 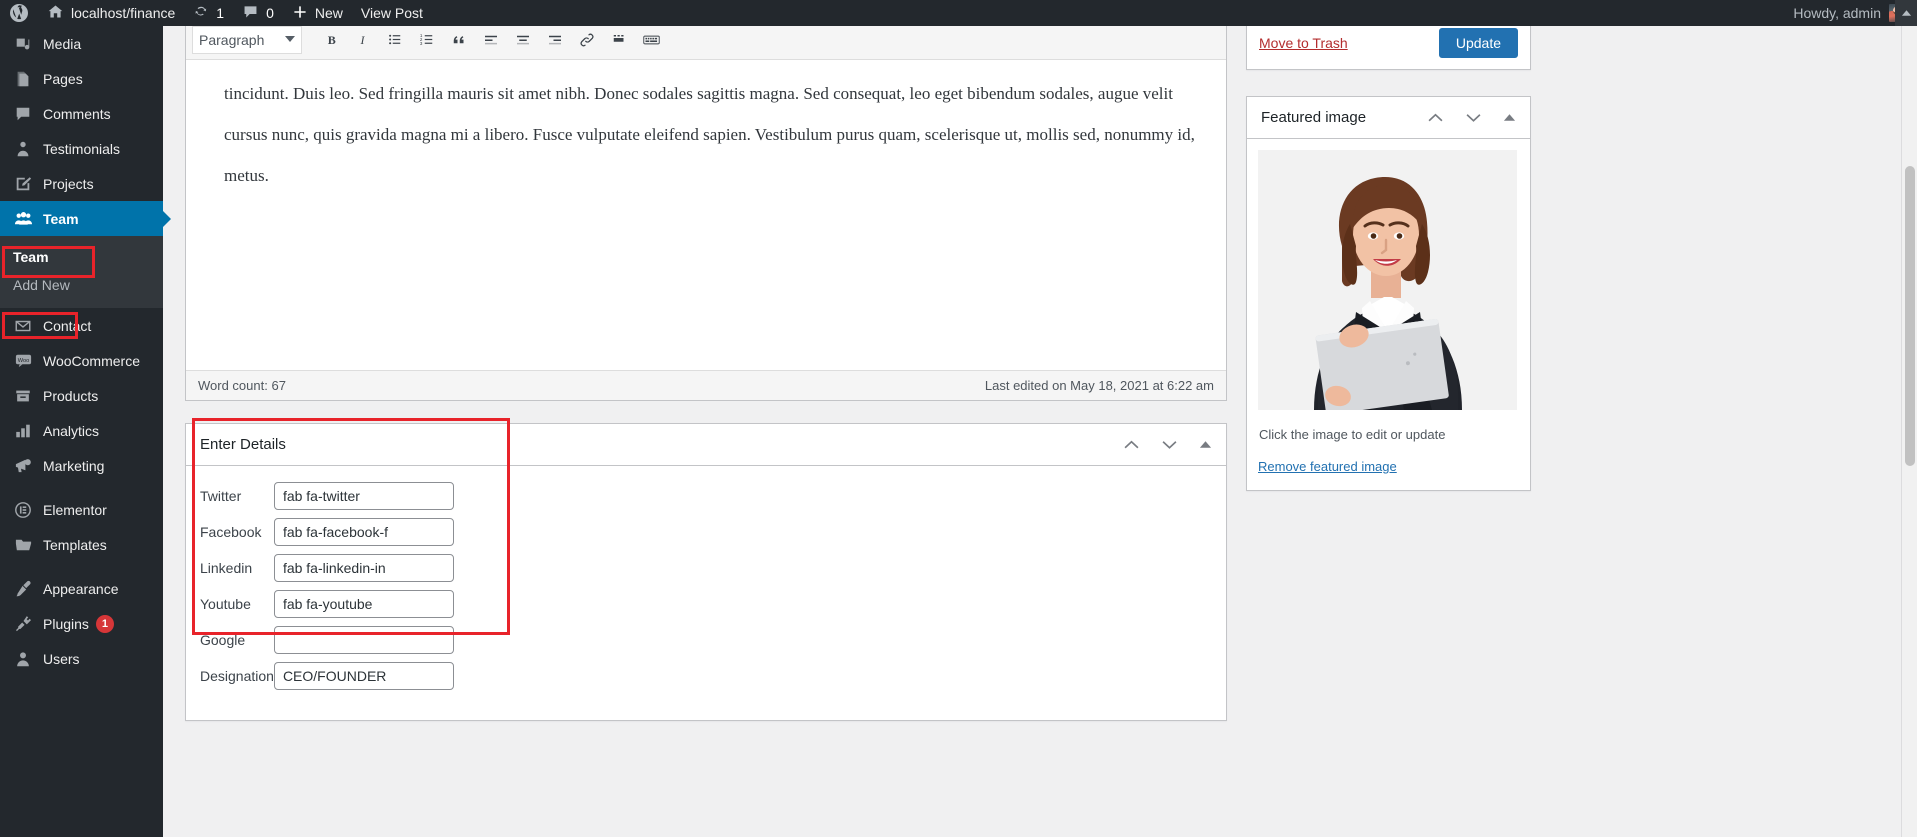 I want to click on sidebar-item-label: Products, so click(x=71, y=395).